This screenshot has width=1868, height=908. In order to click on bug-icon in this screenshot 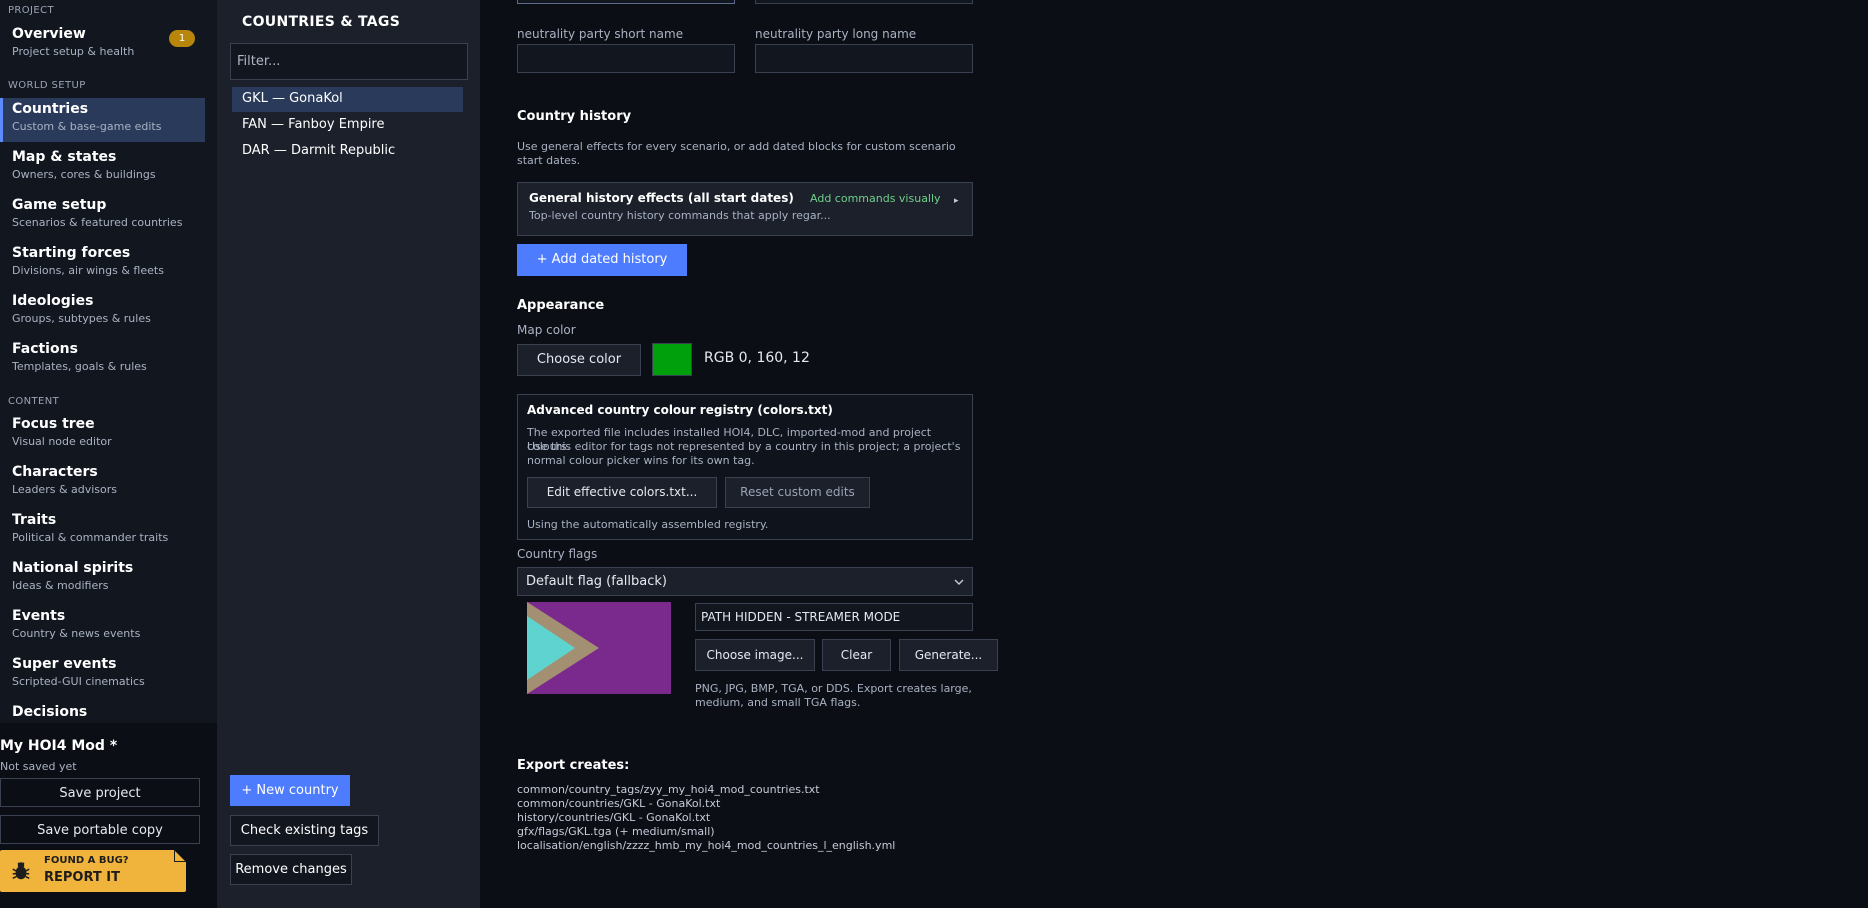, I will do `click(21, 871)`.